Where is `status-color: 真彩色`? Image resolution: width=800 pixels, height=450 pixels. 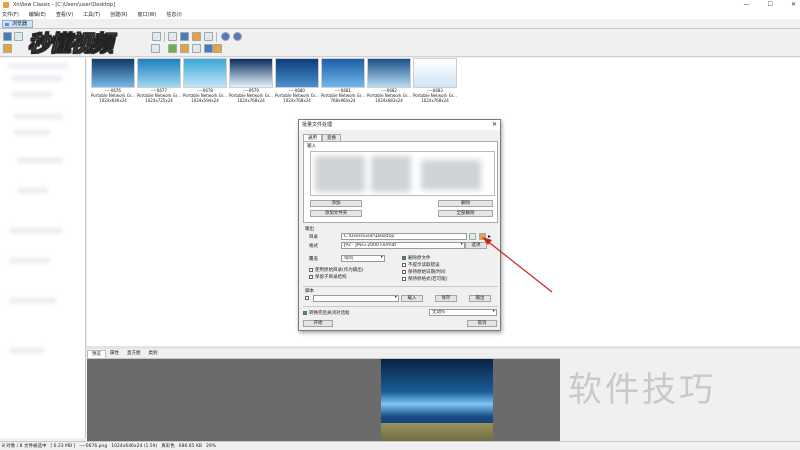
status-color: 真彩色 is located at coordinates (168, 446).